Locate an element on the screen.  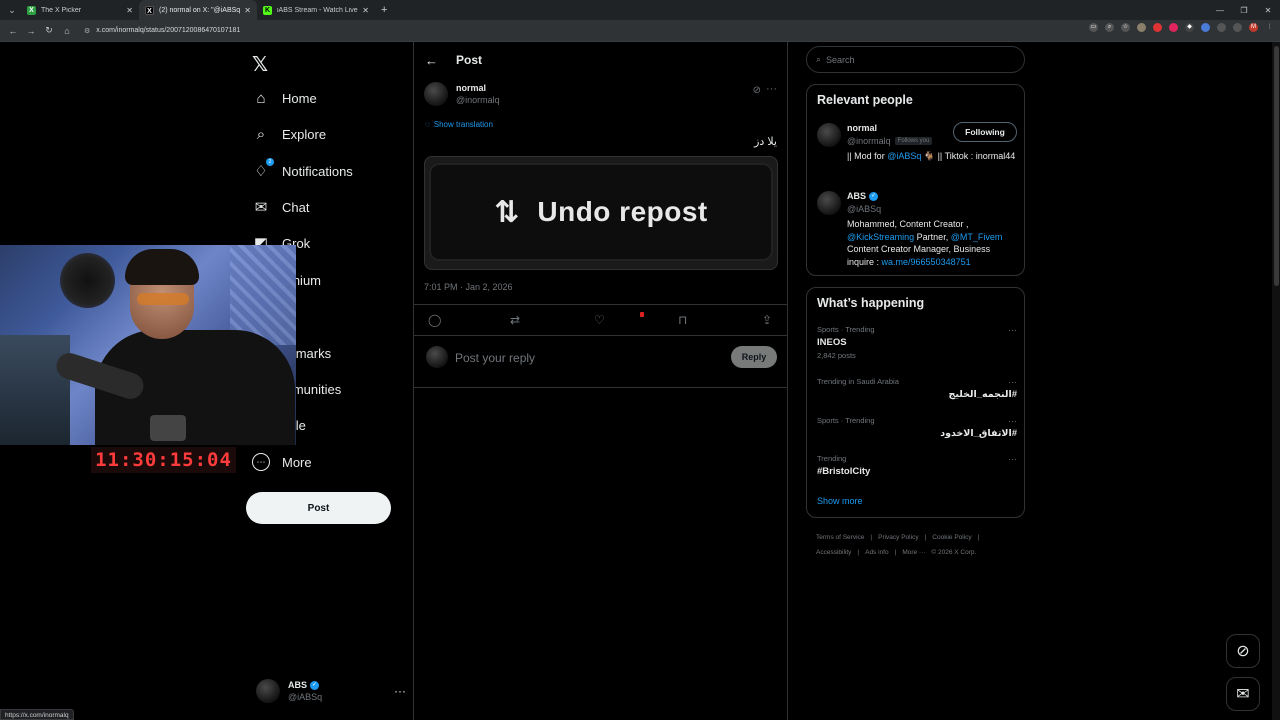
messages-fab-button: ✉ is located at coordinates (1243, 694).